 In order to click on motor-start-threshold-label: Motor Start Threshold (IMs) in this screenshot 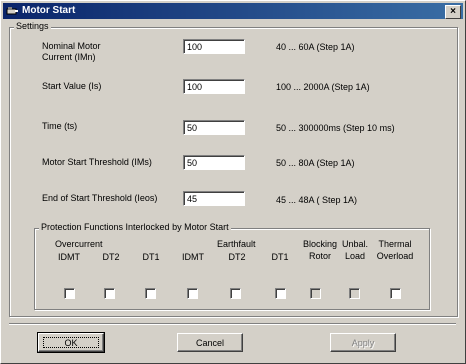, I will do `click(97, 162)`.